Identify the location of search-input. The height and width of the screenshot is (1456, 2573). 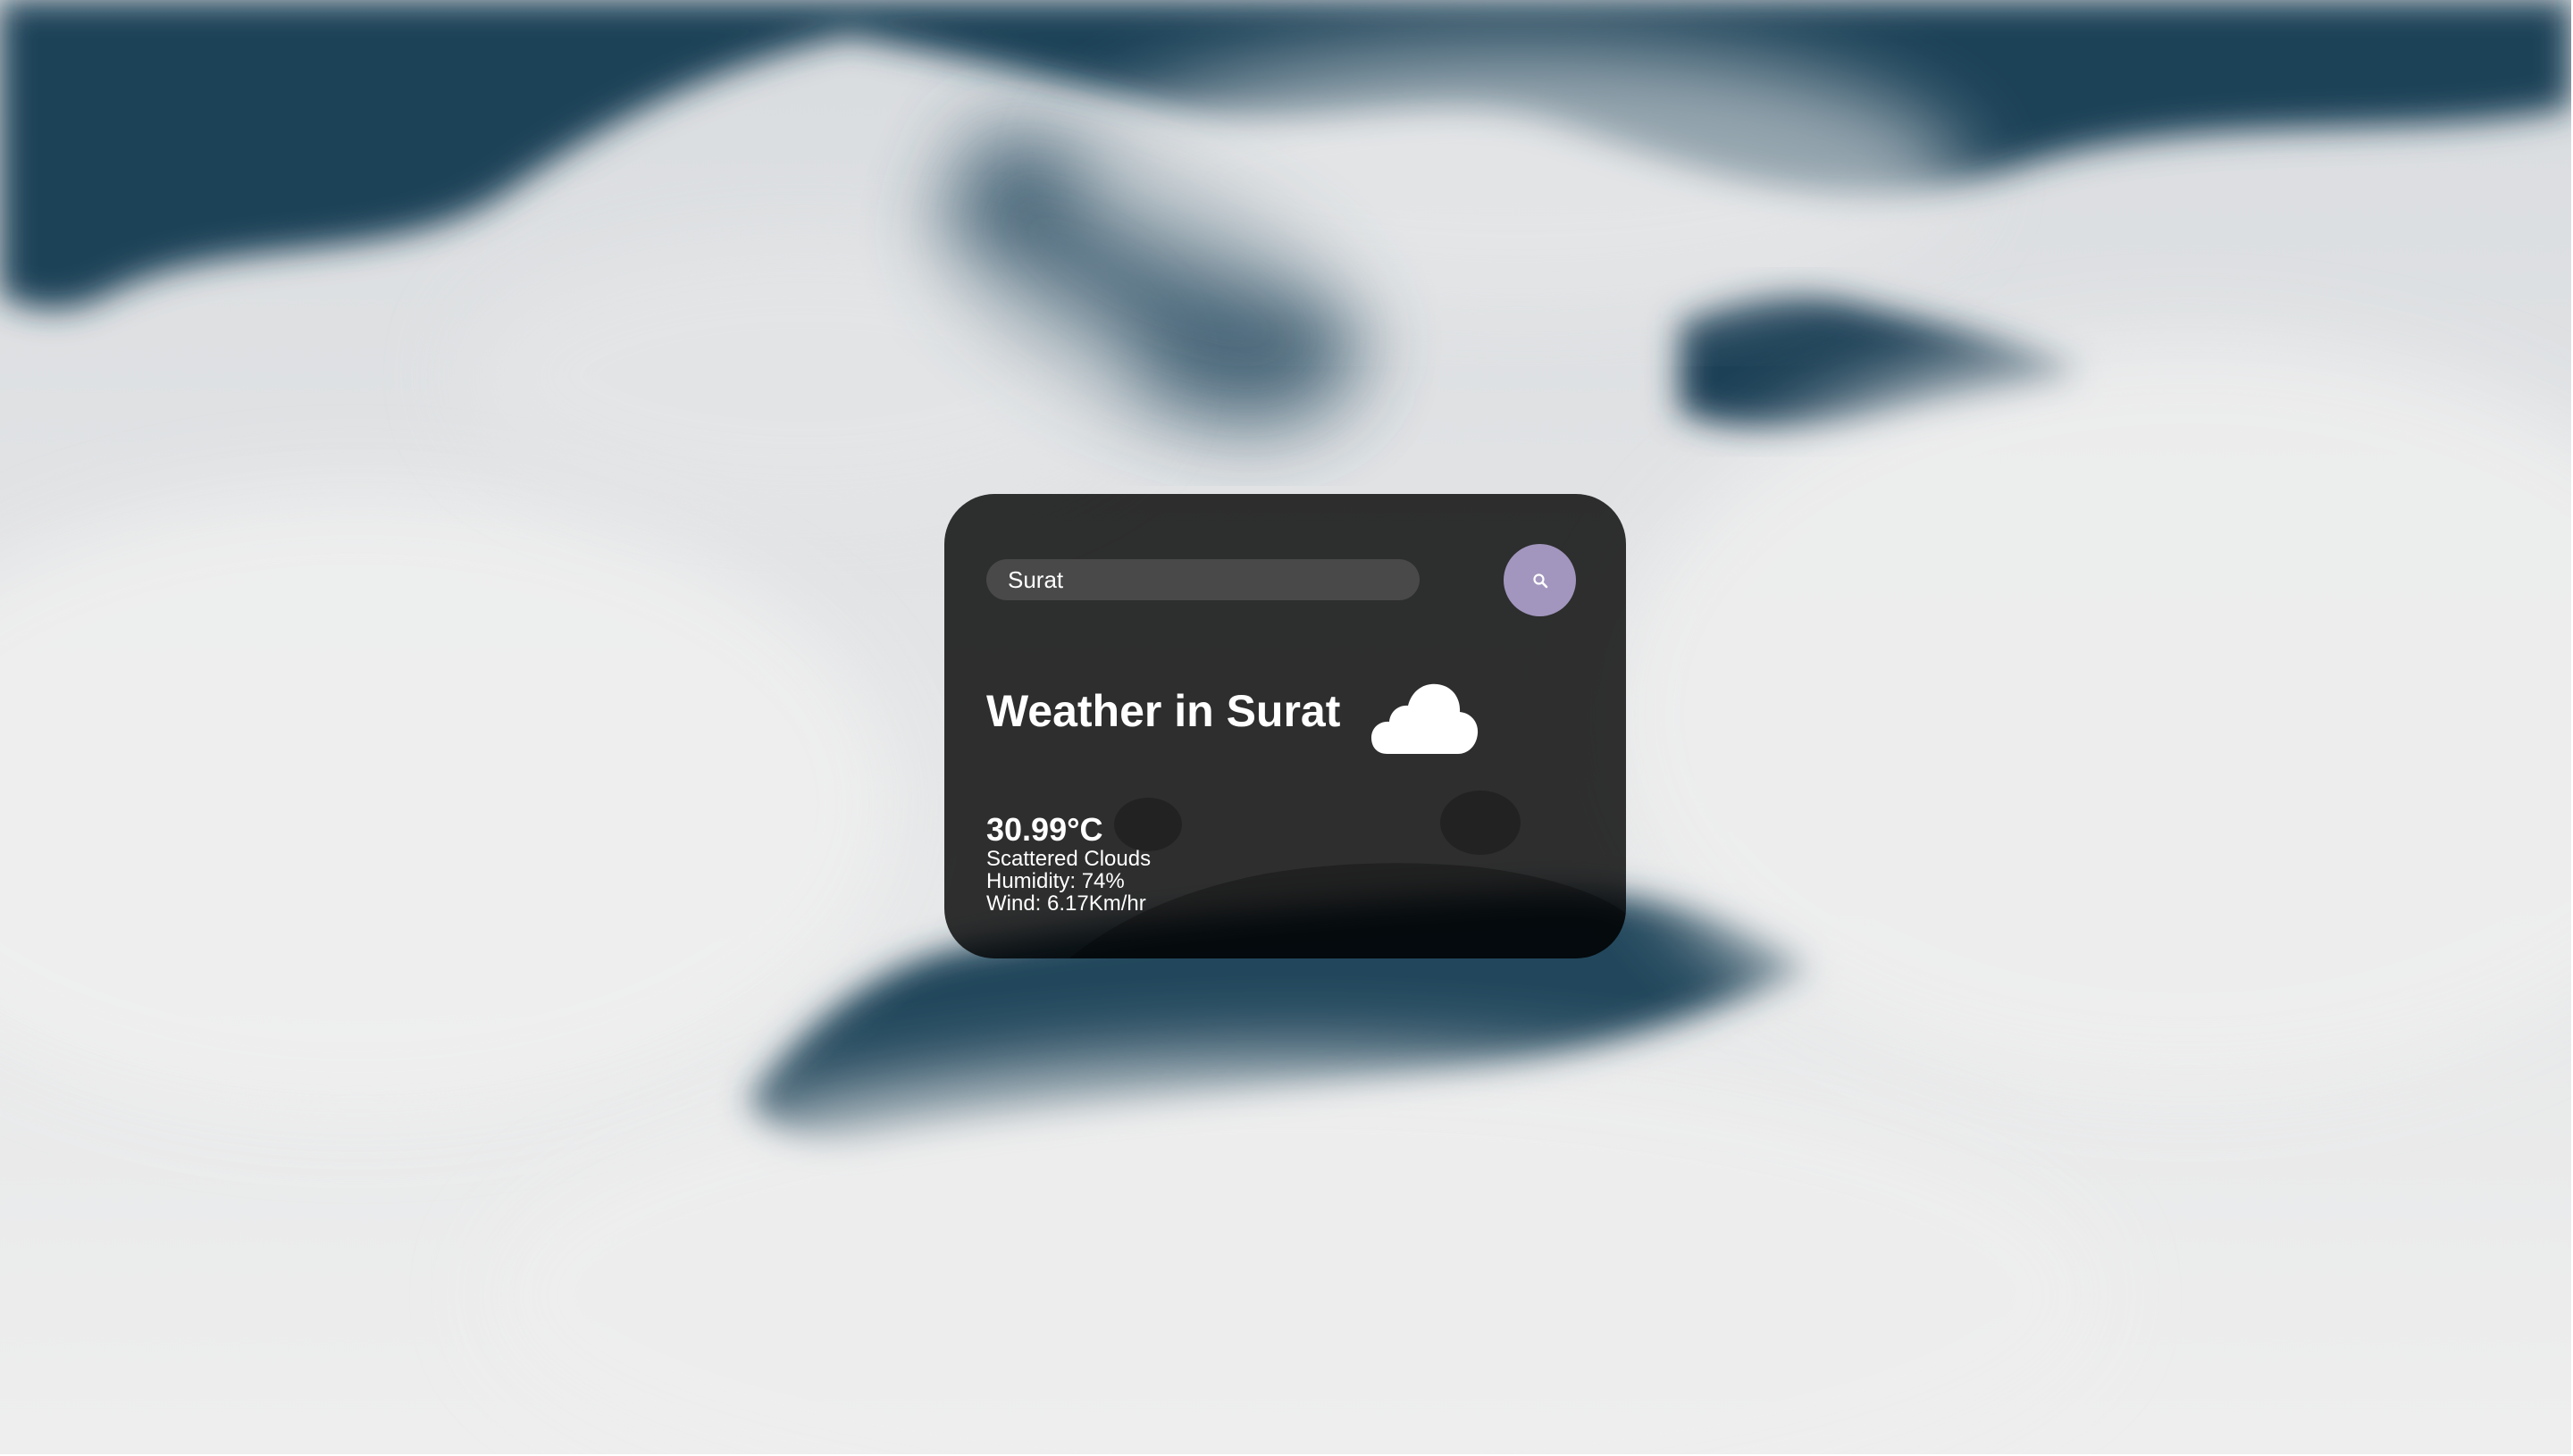
(1203, 579).